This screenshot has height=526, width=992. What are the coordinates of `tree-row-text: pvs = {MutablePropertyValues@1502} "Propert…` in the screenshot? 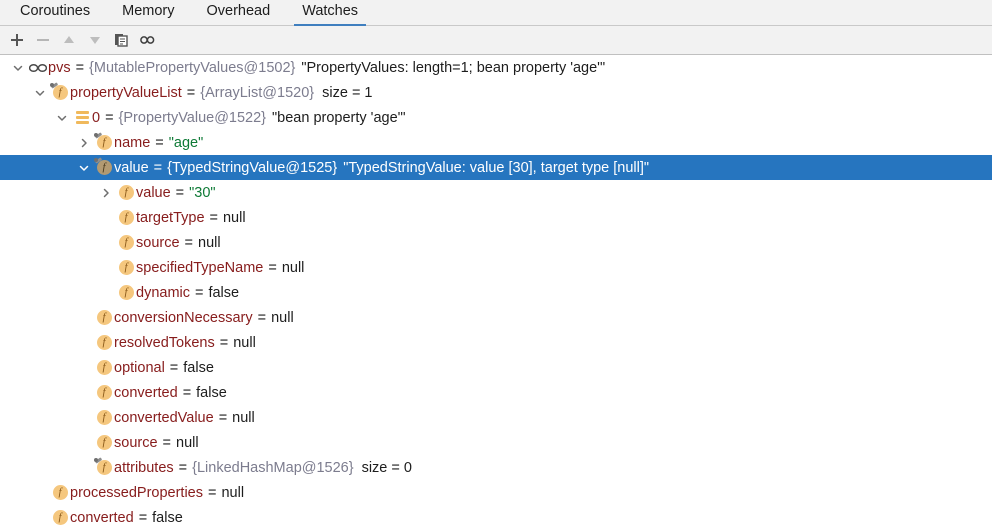 It's located at (326, 68).